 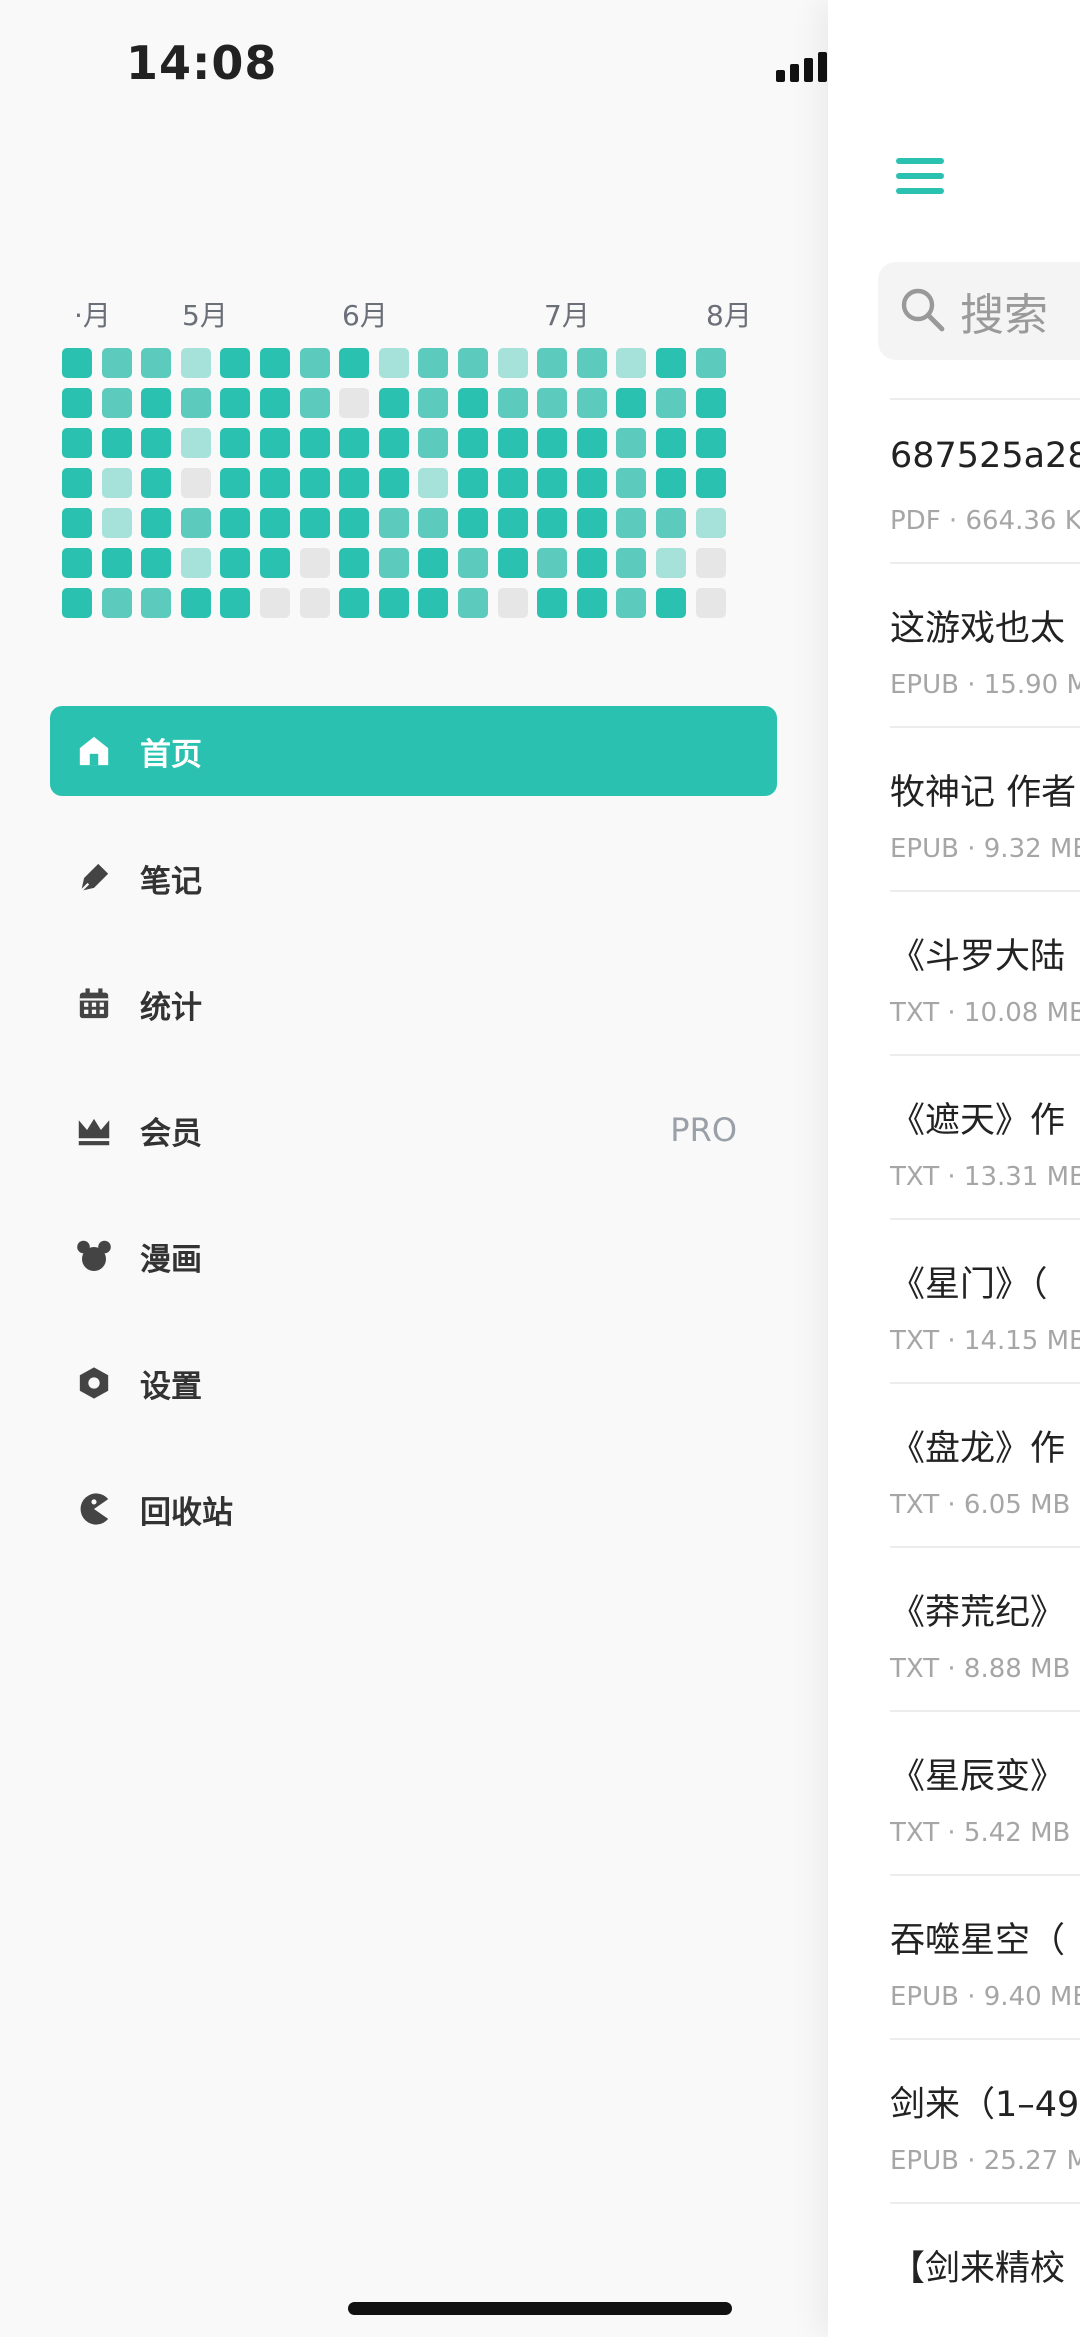 I want to click on file-row: 吞噬星空（ EPUB · 9.40 MB, so click(x=985, y=1957).